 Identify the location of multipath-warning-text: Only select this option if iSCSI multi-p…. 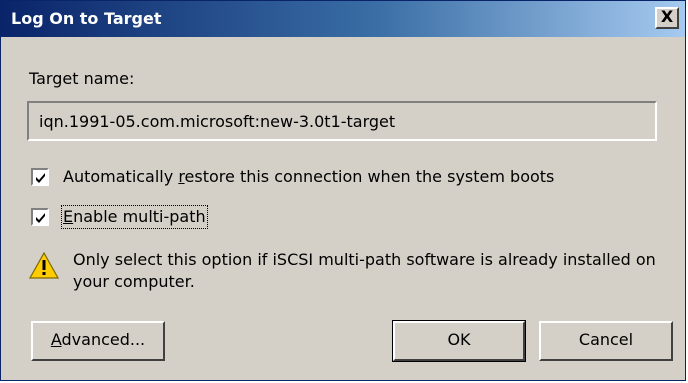
(364, 270).